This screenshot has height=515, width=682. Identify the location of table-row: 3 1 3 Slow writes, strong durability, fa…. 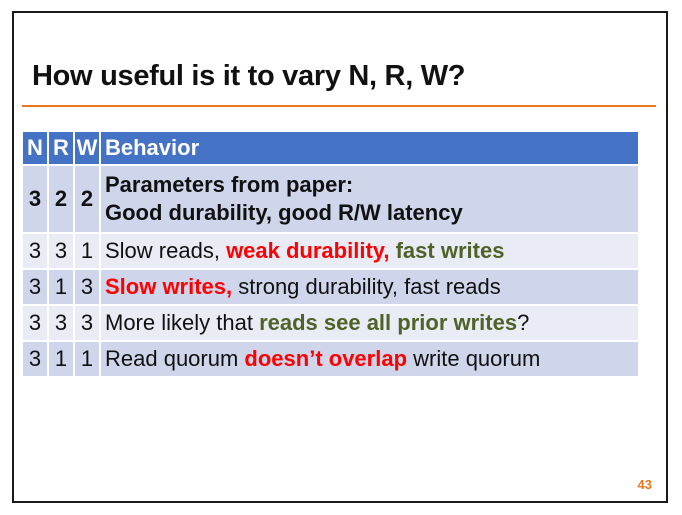
(330, 287).